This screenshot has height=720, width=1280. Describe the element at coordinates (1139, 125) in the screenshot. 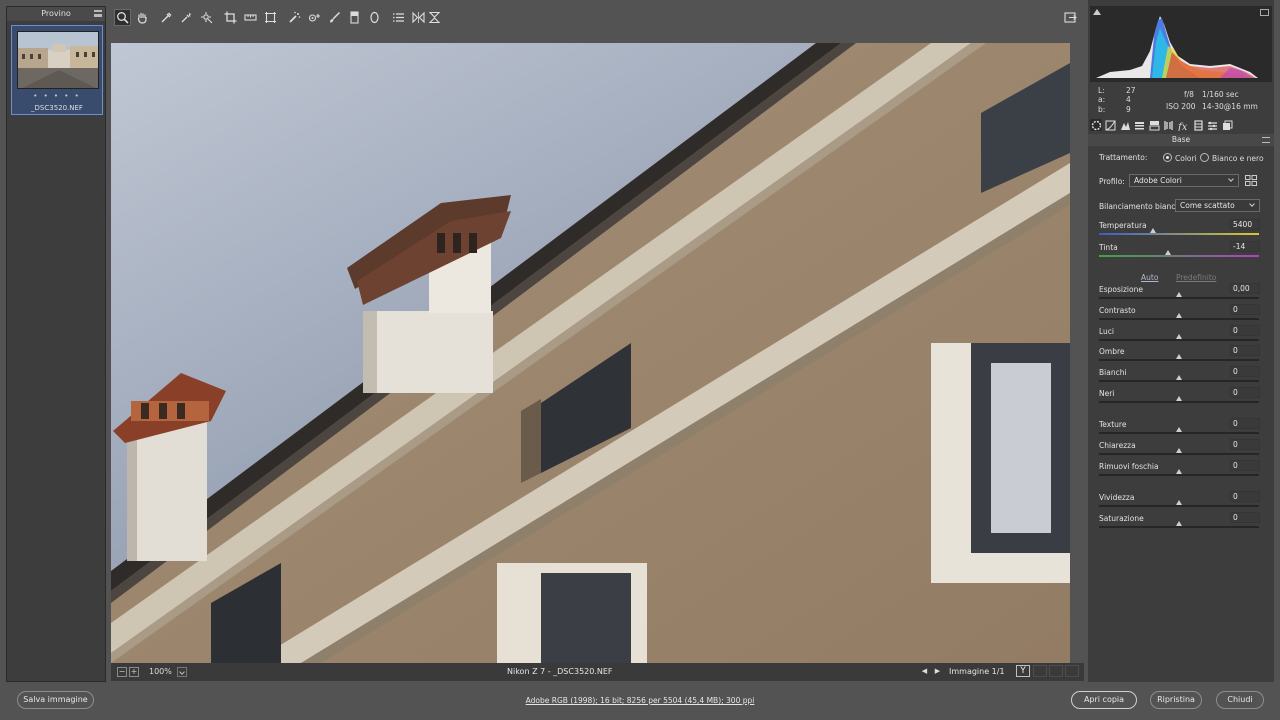

I see `hsl-icon` at that location.